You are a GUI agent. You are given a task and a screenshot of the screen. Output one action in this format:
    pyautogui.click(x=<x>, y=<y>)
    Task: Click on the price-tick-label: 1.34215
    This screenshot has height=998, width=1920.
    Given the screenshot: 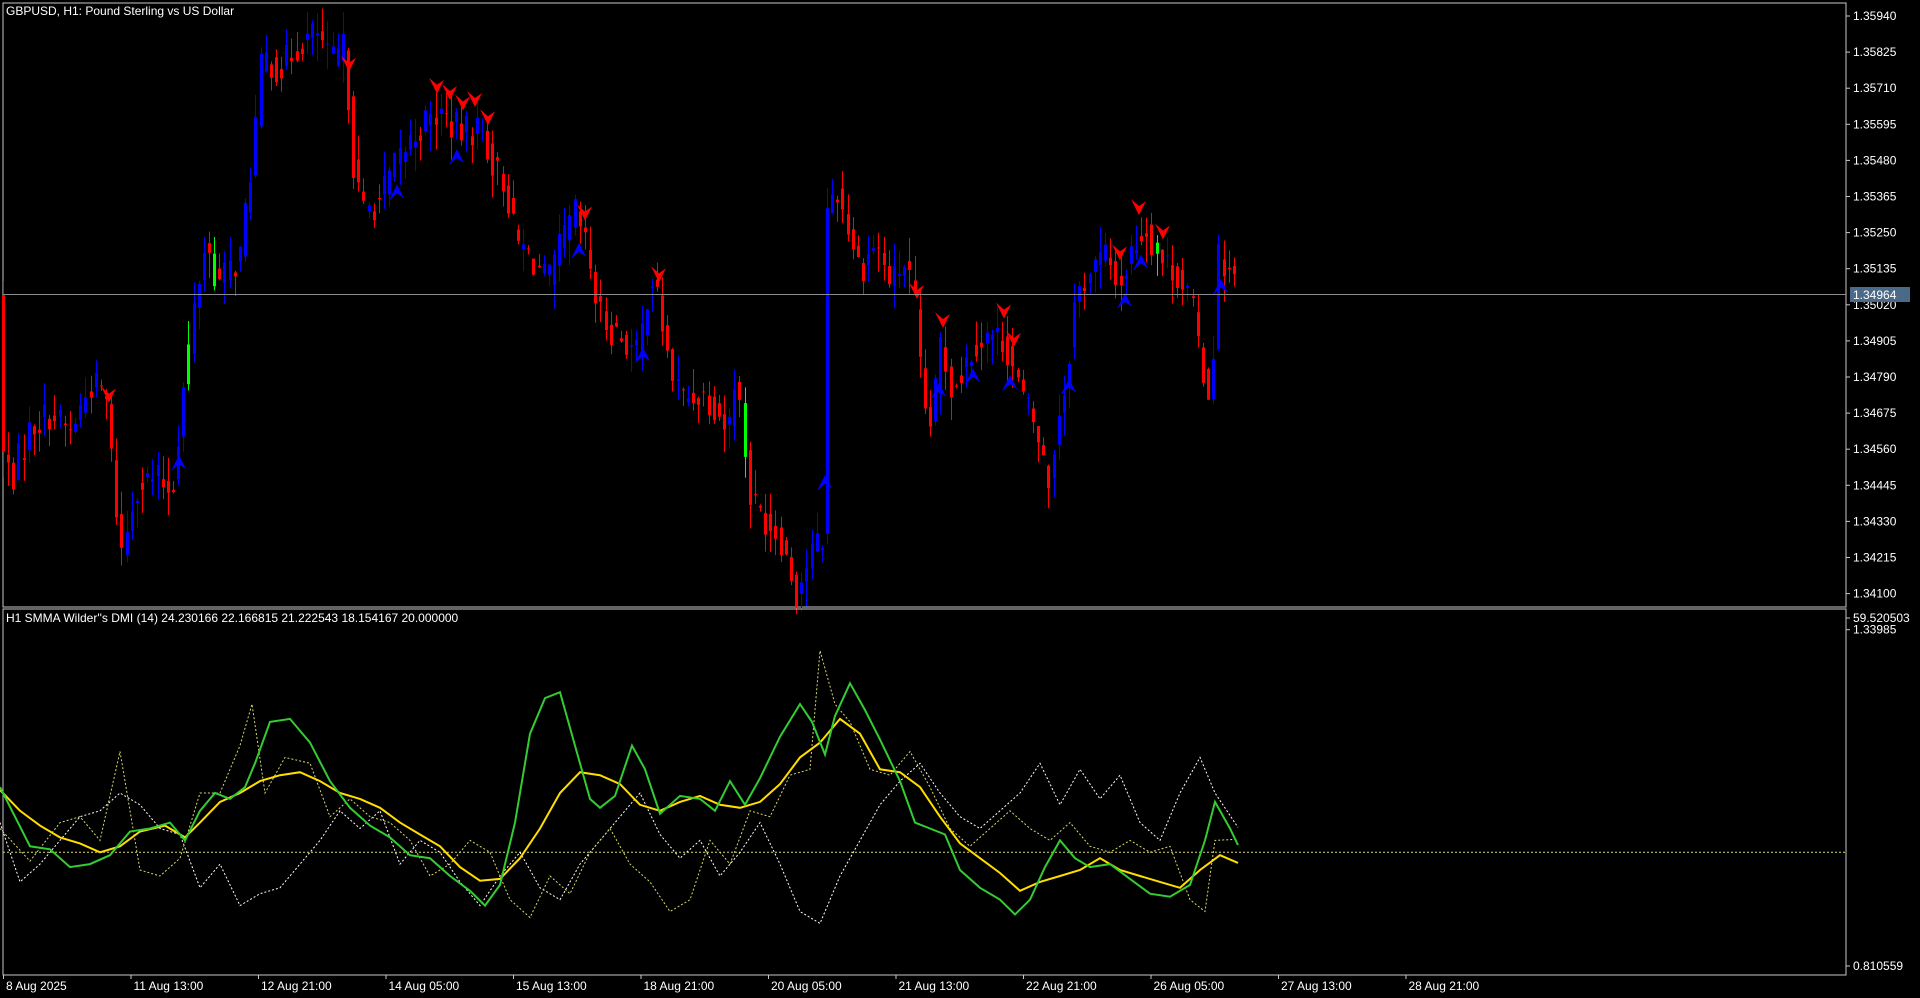 What is the action you would take?
    pyautogui.click(x=1875, y=558)
    